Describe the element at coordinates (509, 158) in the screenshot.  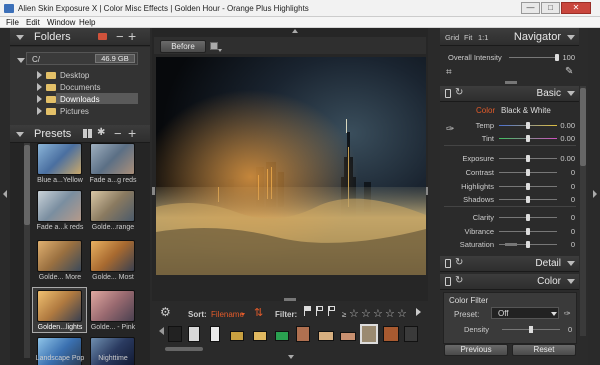
I see `slider-exposure: Exposure 0.00` at that location.